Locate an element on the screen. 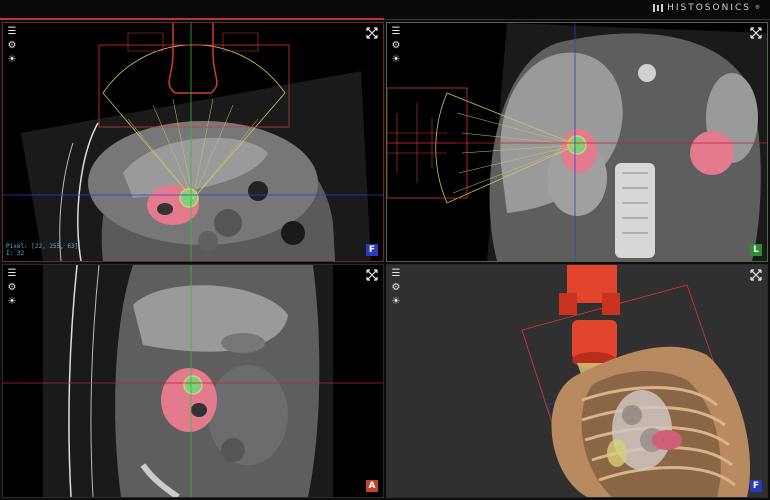 This screenshot has height=500, width=770. orientation-badge: L is located at coordinates (756, 250).